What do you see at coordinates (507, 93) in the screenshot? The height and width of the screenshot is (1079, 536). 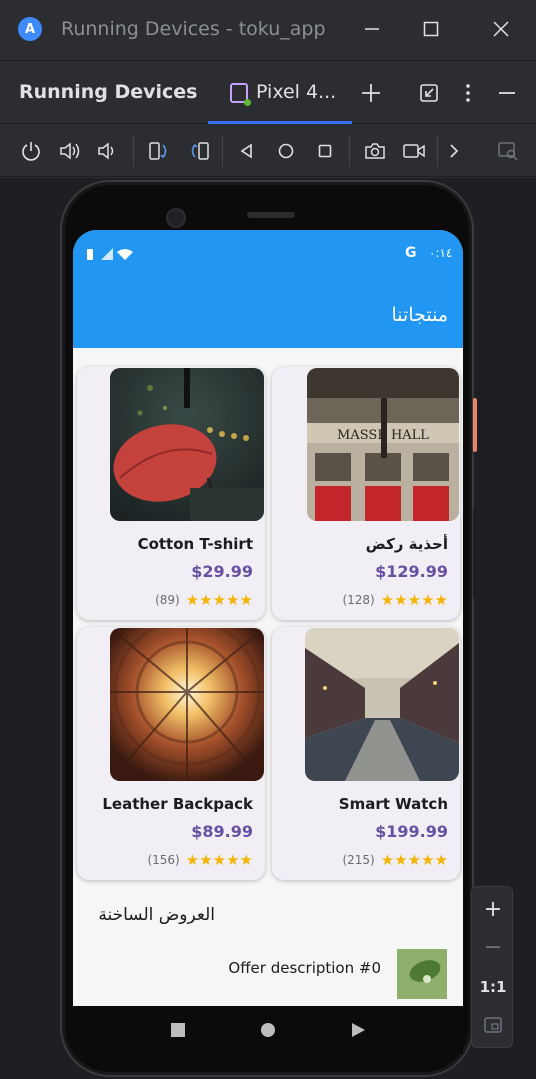 I see `hide-panel-button` at bounding box center [507, 93].